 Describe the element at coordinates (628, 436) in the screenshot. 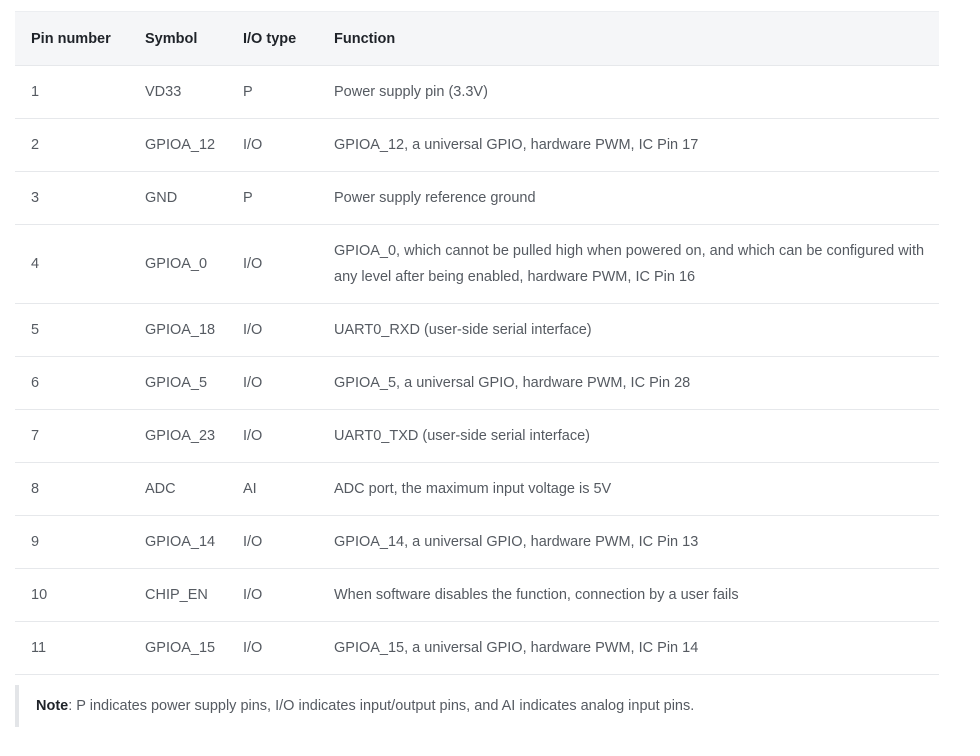

I see `cell-function: UART0_TXD (user-side serial interface)` at that location.